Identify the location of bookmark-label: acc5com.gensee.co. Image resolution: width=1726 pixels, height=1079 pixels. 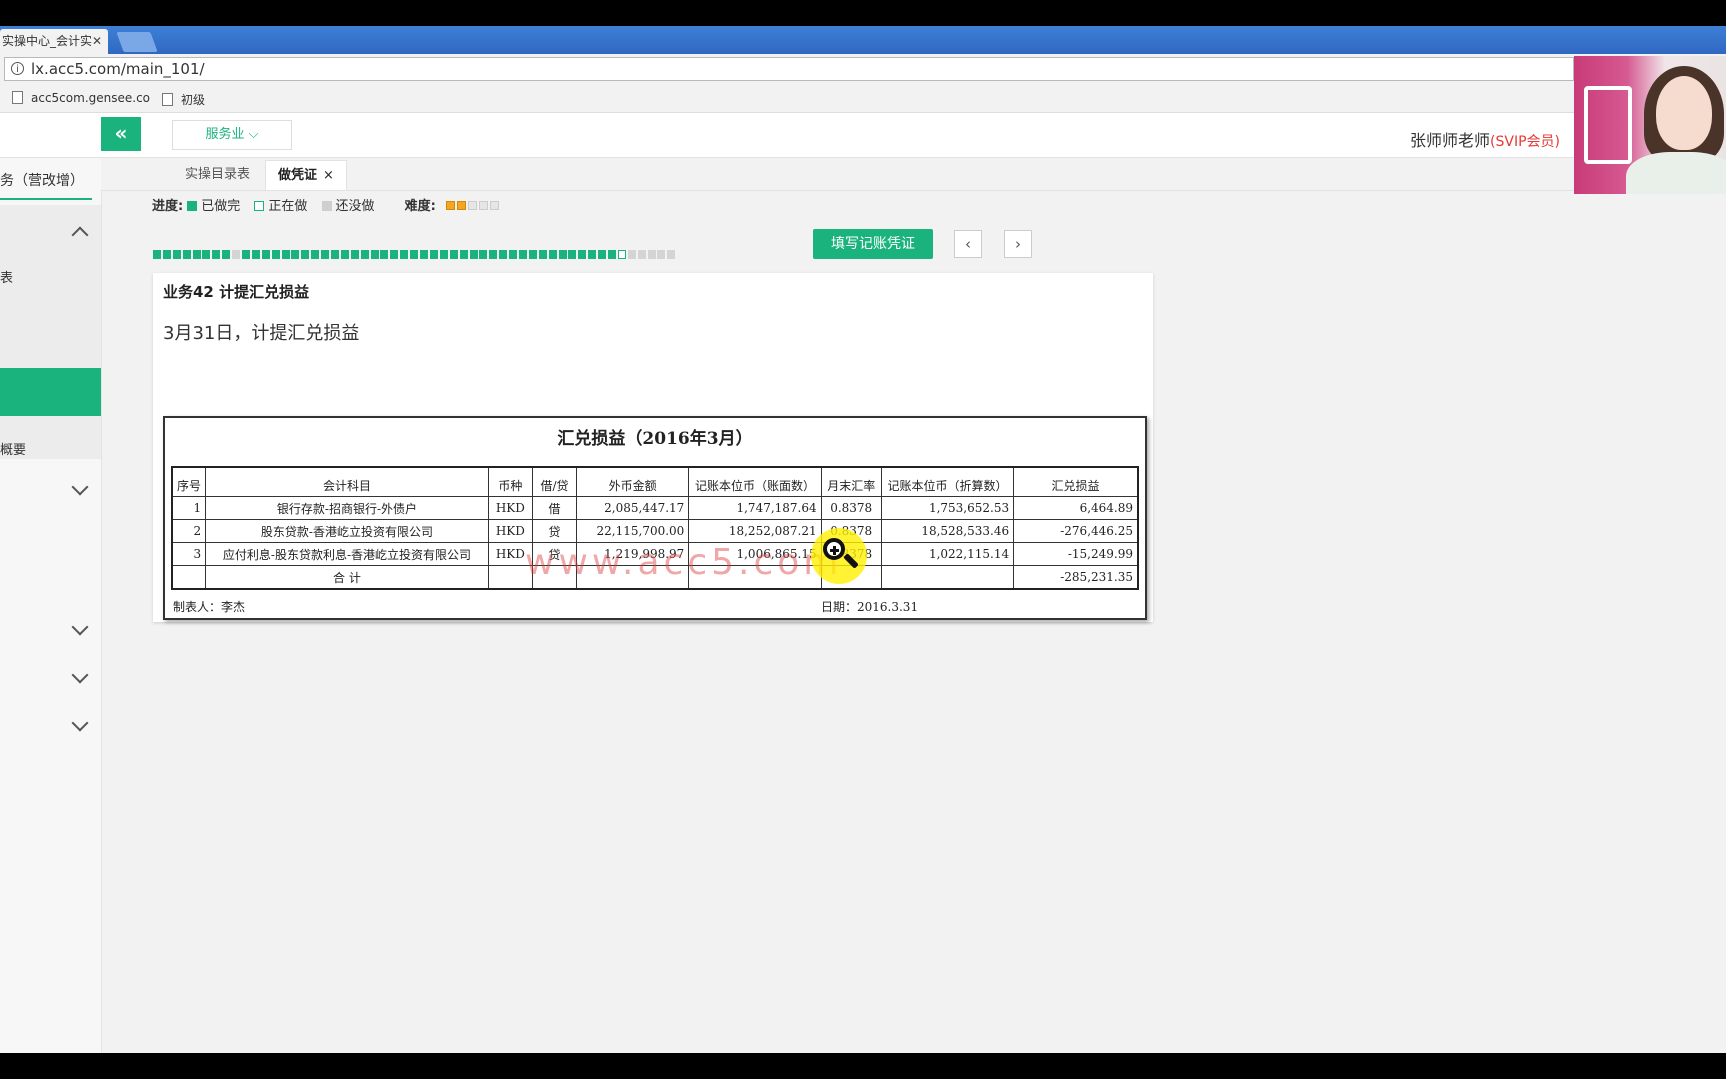
(91, 98).